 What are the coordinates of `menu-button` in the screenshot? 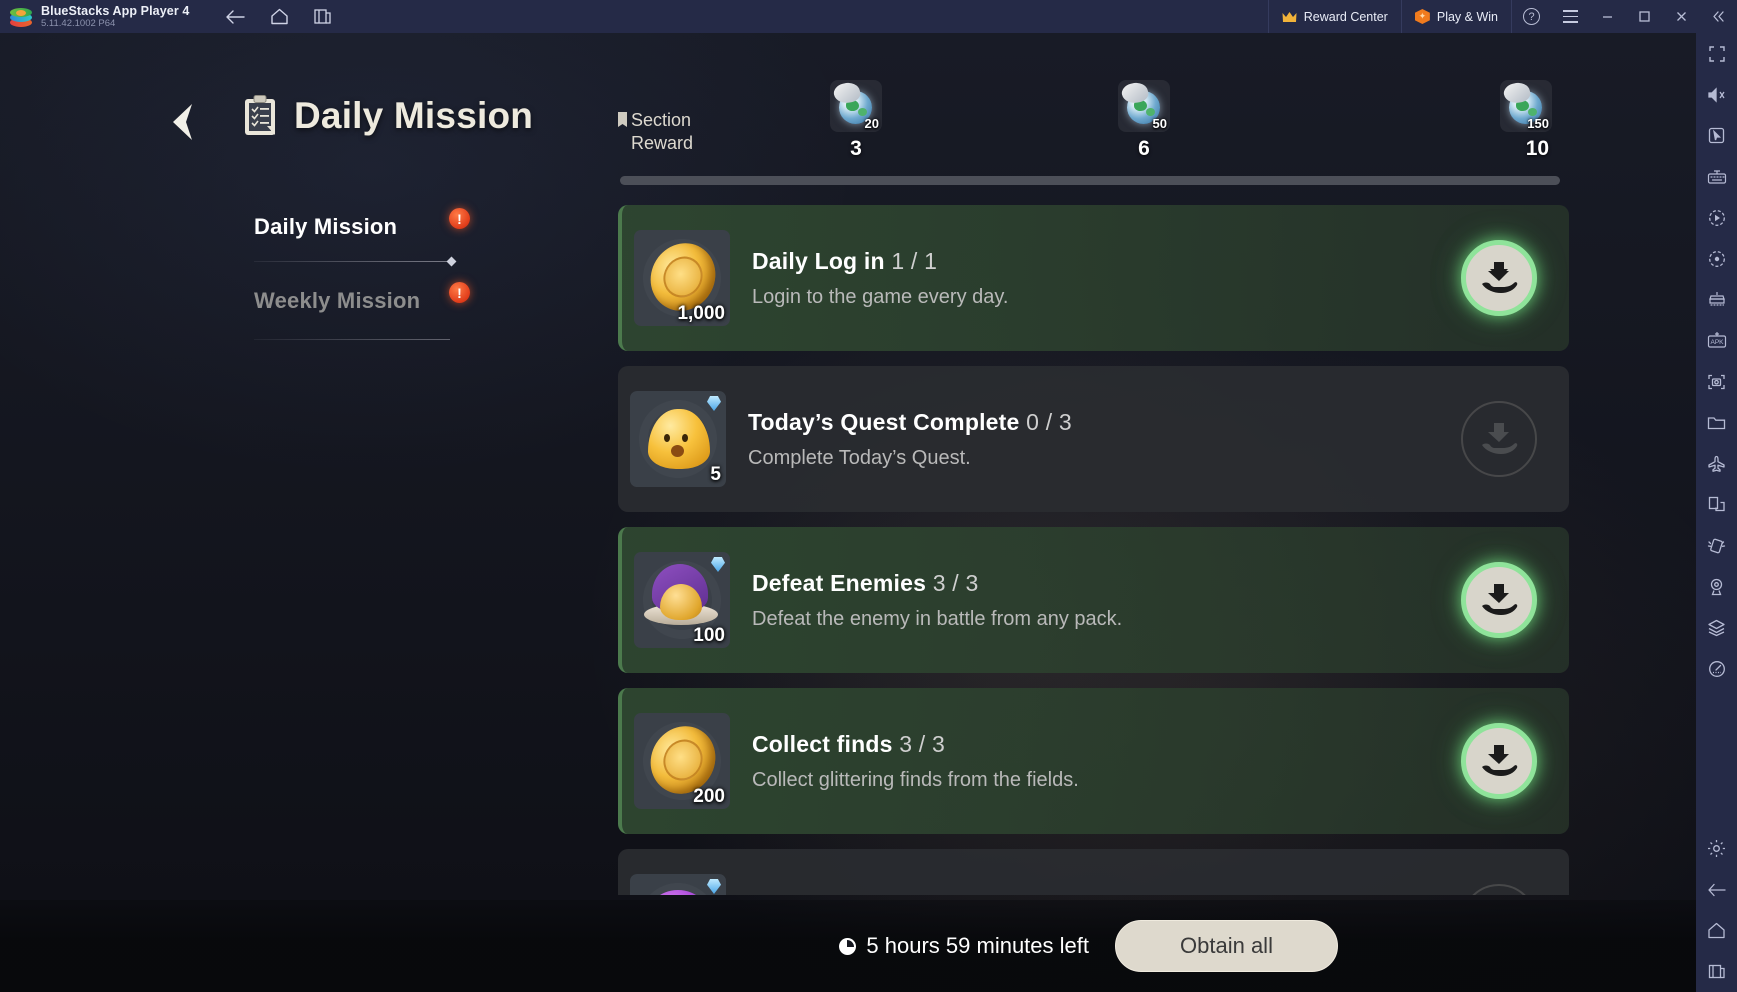 It's located at (1570, 16).